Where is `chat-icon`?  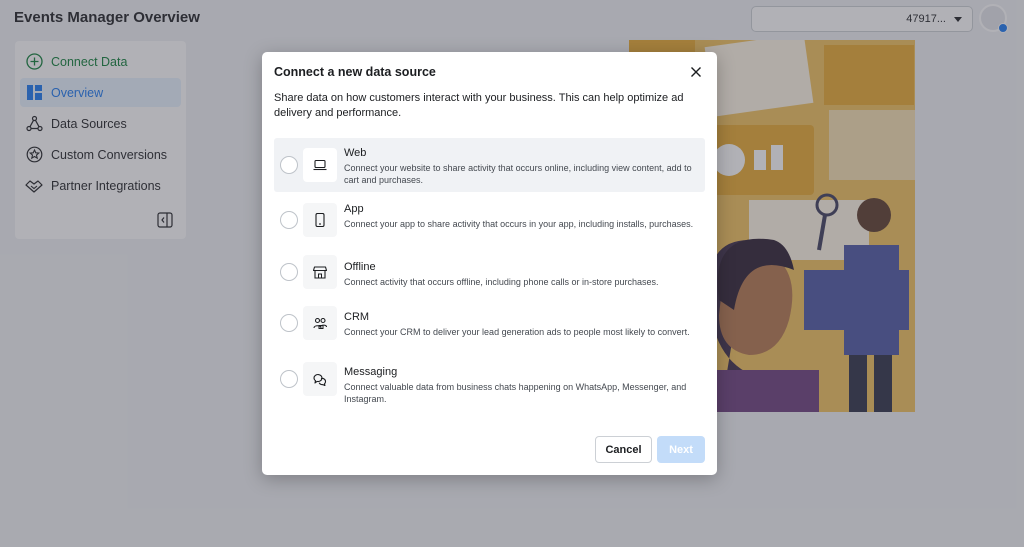
chat-icon is located at coordinates (320, 379).